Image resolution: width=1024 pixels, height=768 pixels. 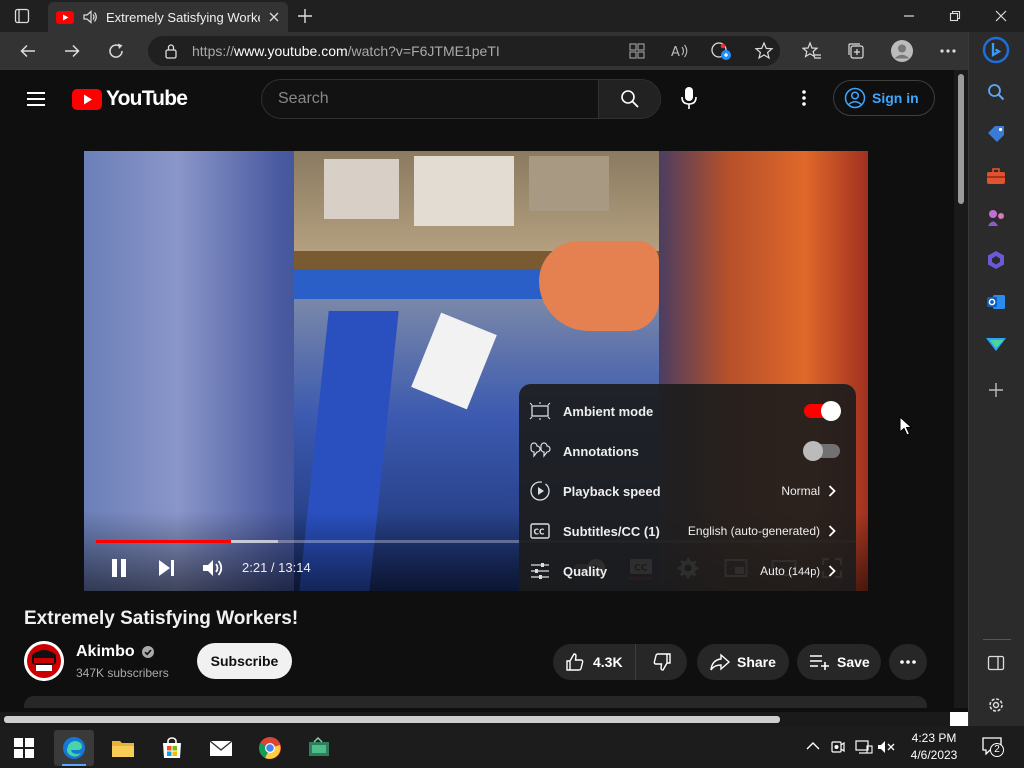 I want to click on games-icon, so click(x=996, y=218).